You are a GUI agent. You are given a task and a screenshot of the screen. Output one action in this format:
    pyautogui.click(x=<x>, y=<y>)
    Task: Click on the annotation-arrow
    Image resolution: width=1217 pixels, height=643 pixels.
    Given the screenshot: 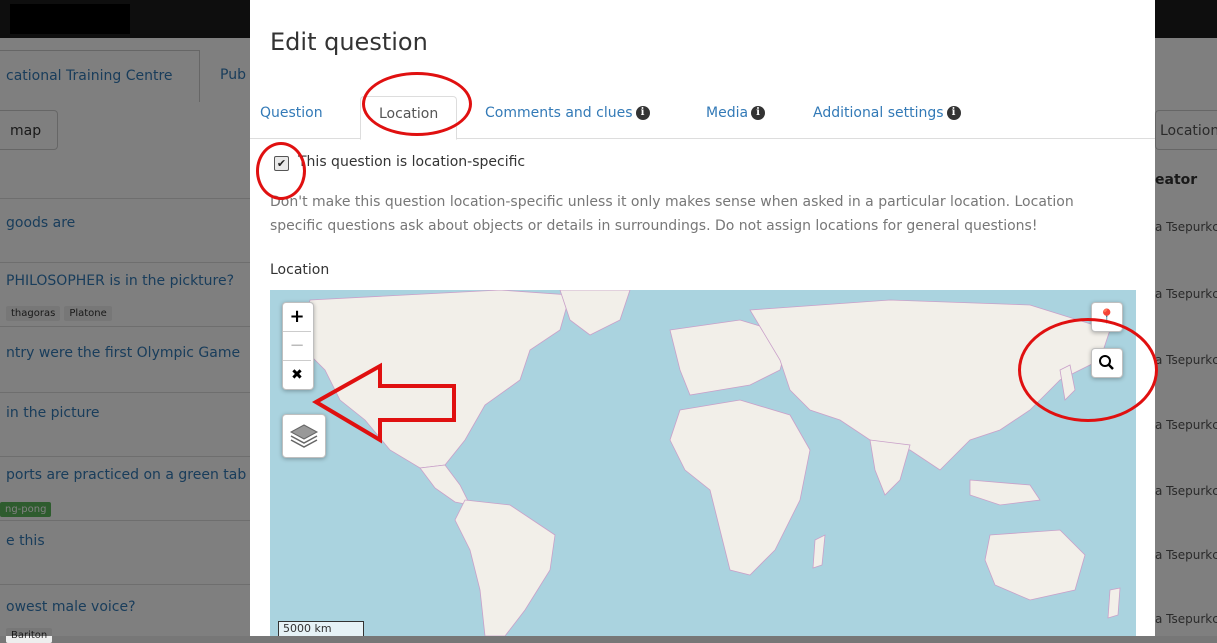 What is the action you would take?
    pyautogui.click(x=384, y=403)
    